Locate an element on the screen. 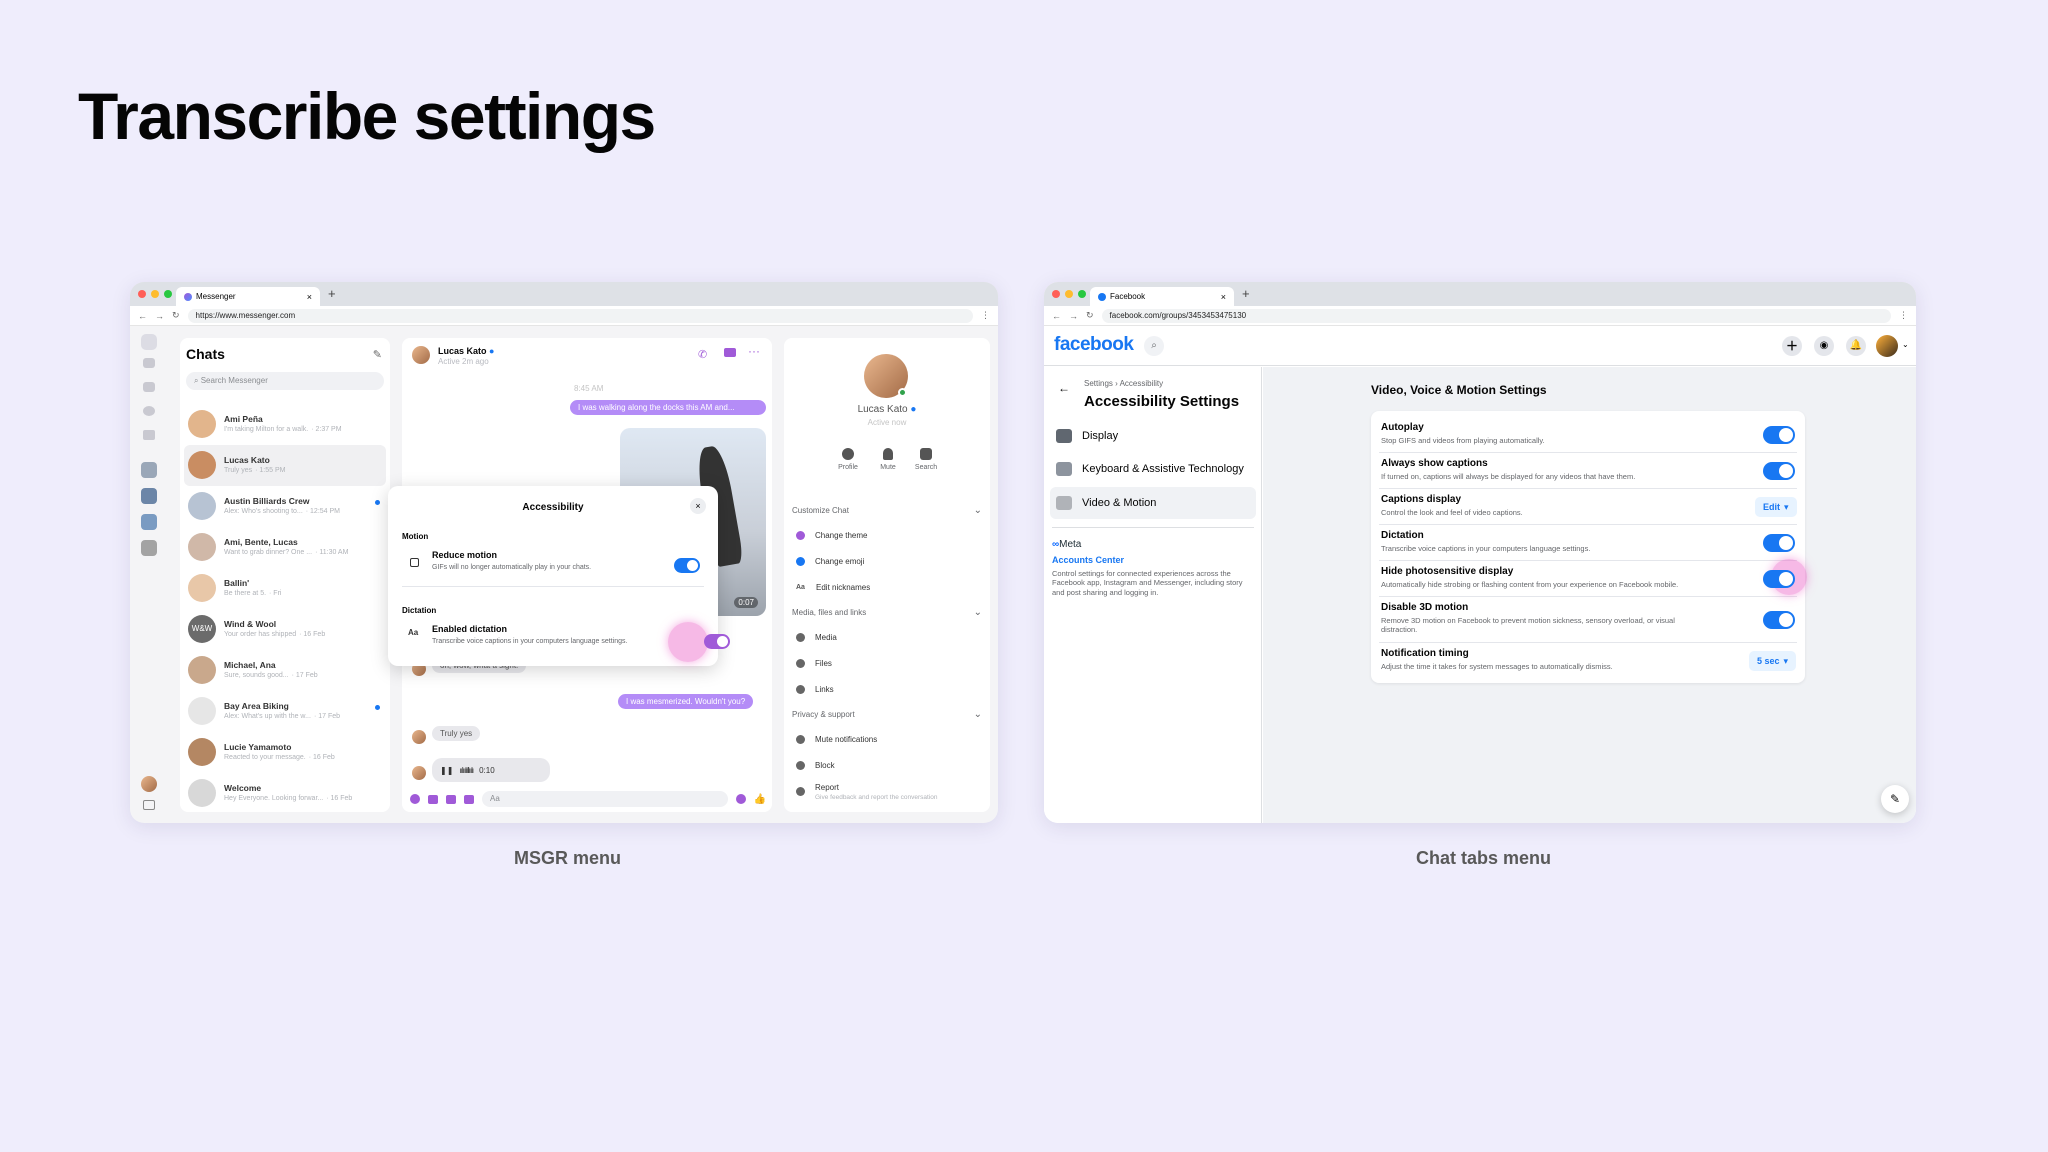 The image size is (2048, 1152). motion-header: Motion is located at coordinates (415, 536).